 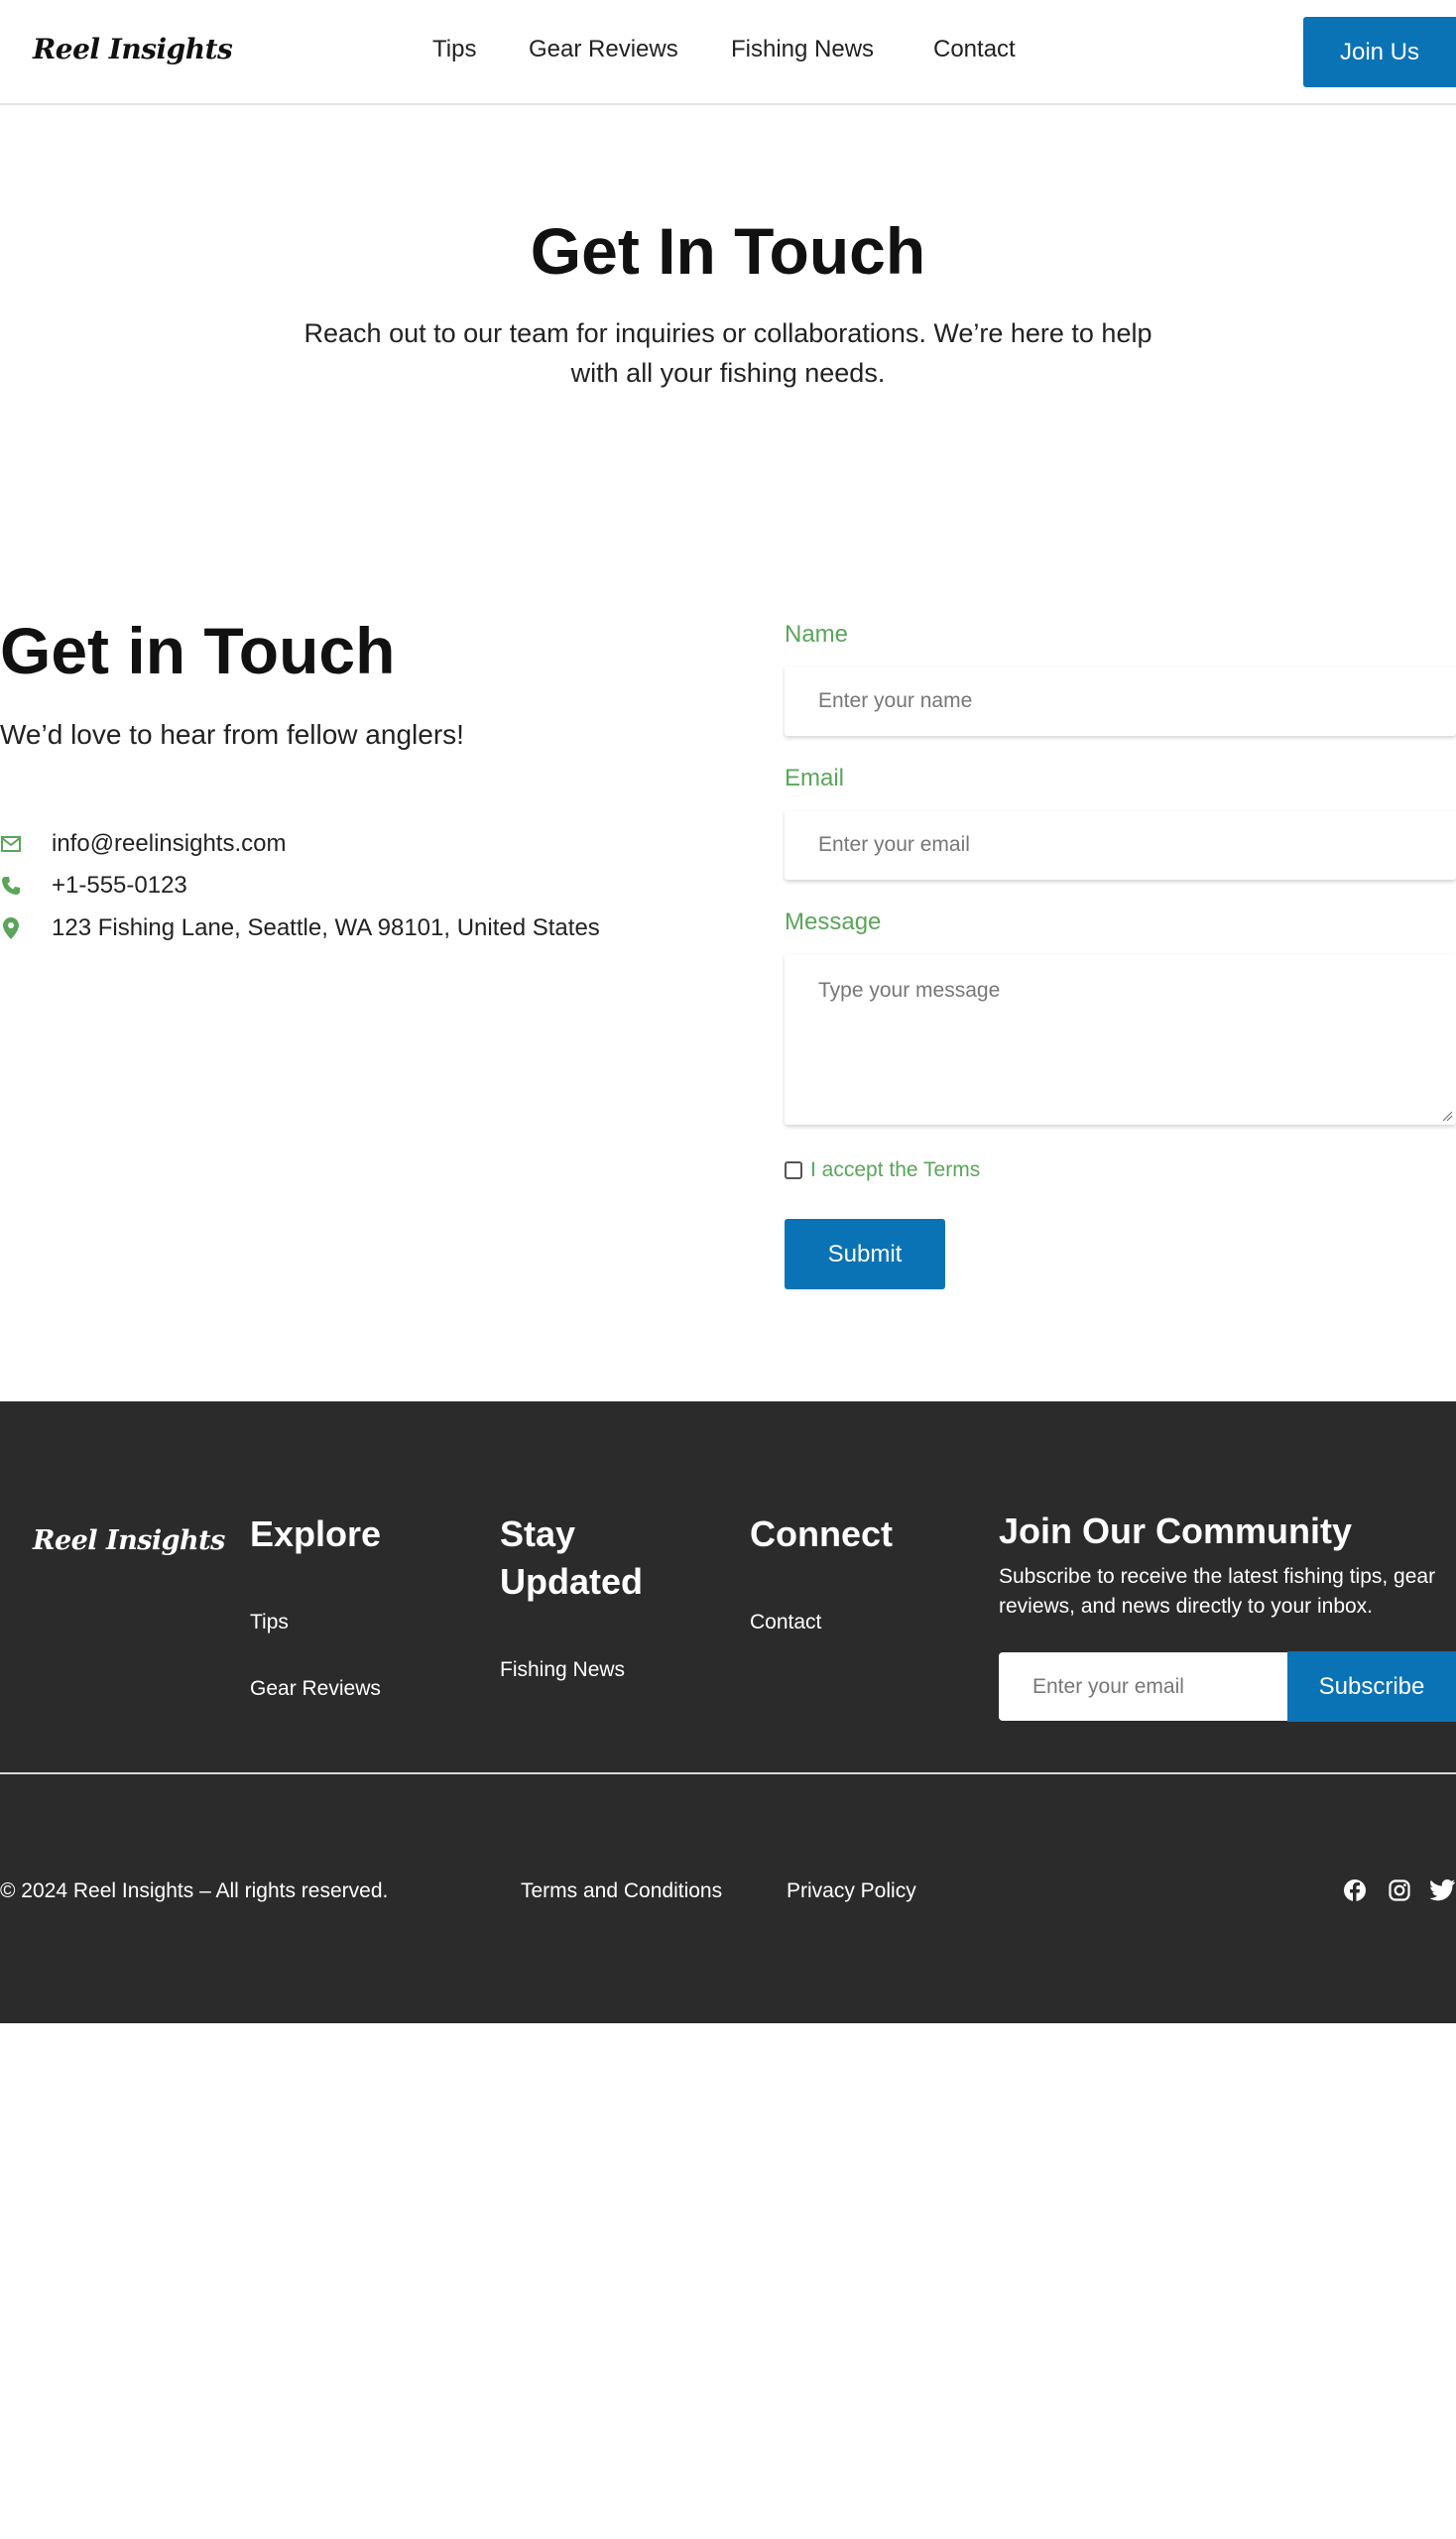 I want to click on phone-icon, so click(x=11, y=886).